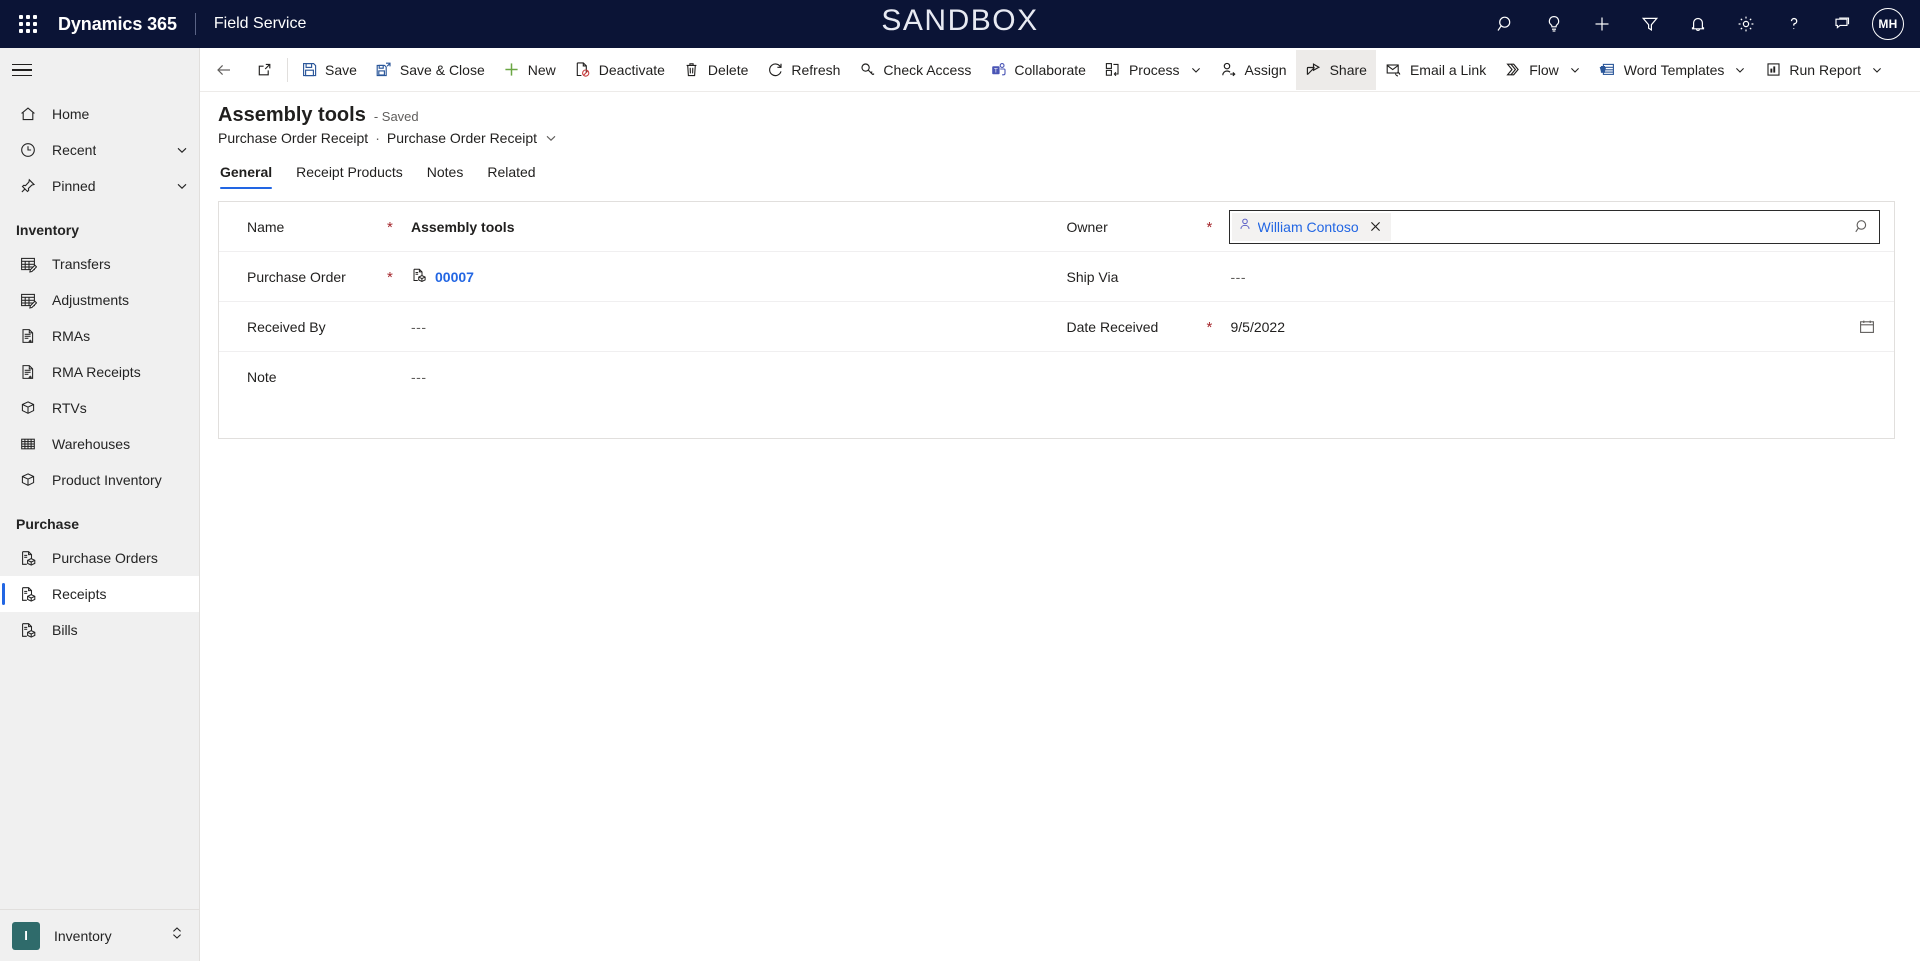 This screenshot has width=1920, height=961. What do you see at coordinates (803, 70) in the screenshot?
I see `refresh-button: Refresh` at bounding box center [803, 70].